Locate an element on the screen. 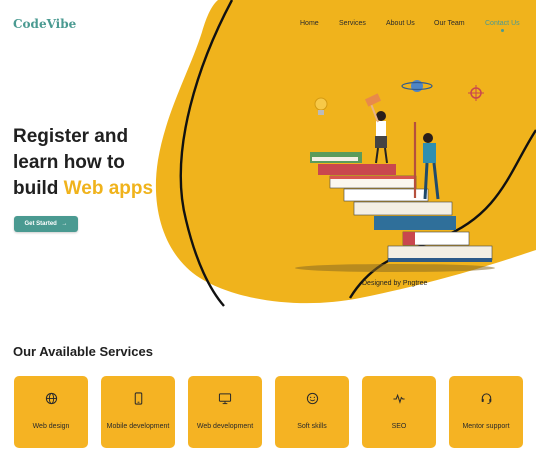  nav-item-our-team: Our Team is located at coordinates (449, 23).